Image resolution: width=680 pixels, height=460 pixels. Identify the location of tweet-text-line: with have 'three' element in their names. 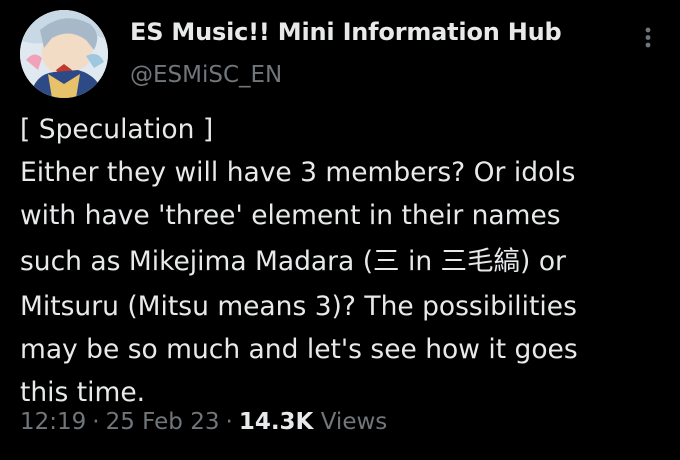
(290, 215).